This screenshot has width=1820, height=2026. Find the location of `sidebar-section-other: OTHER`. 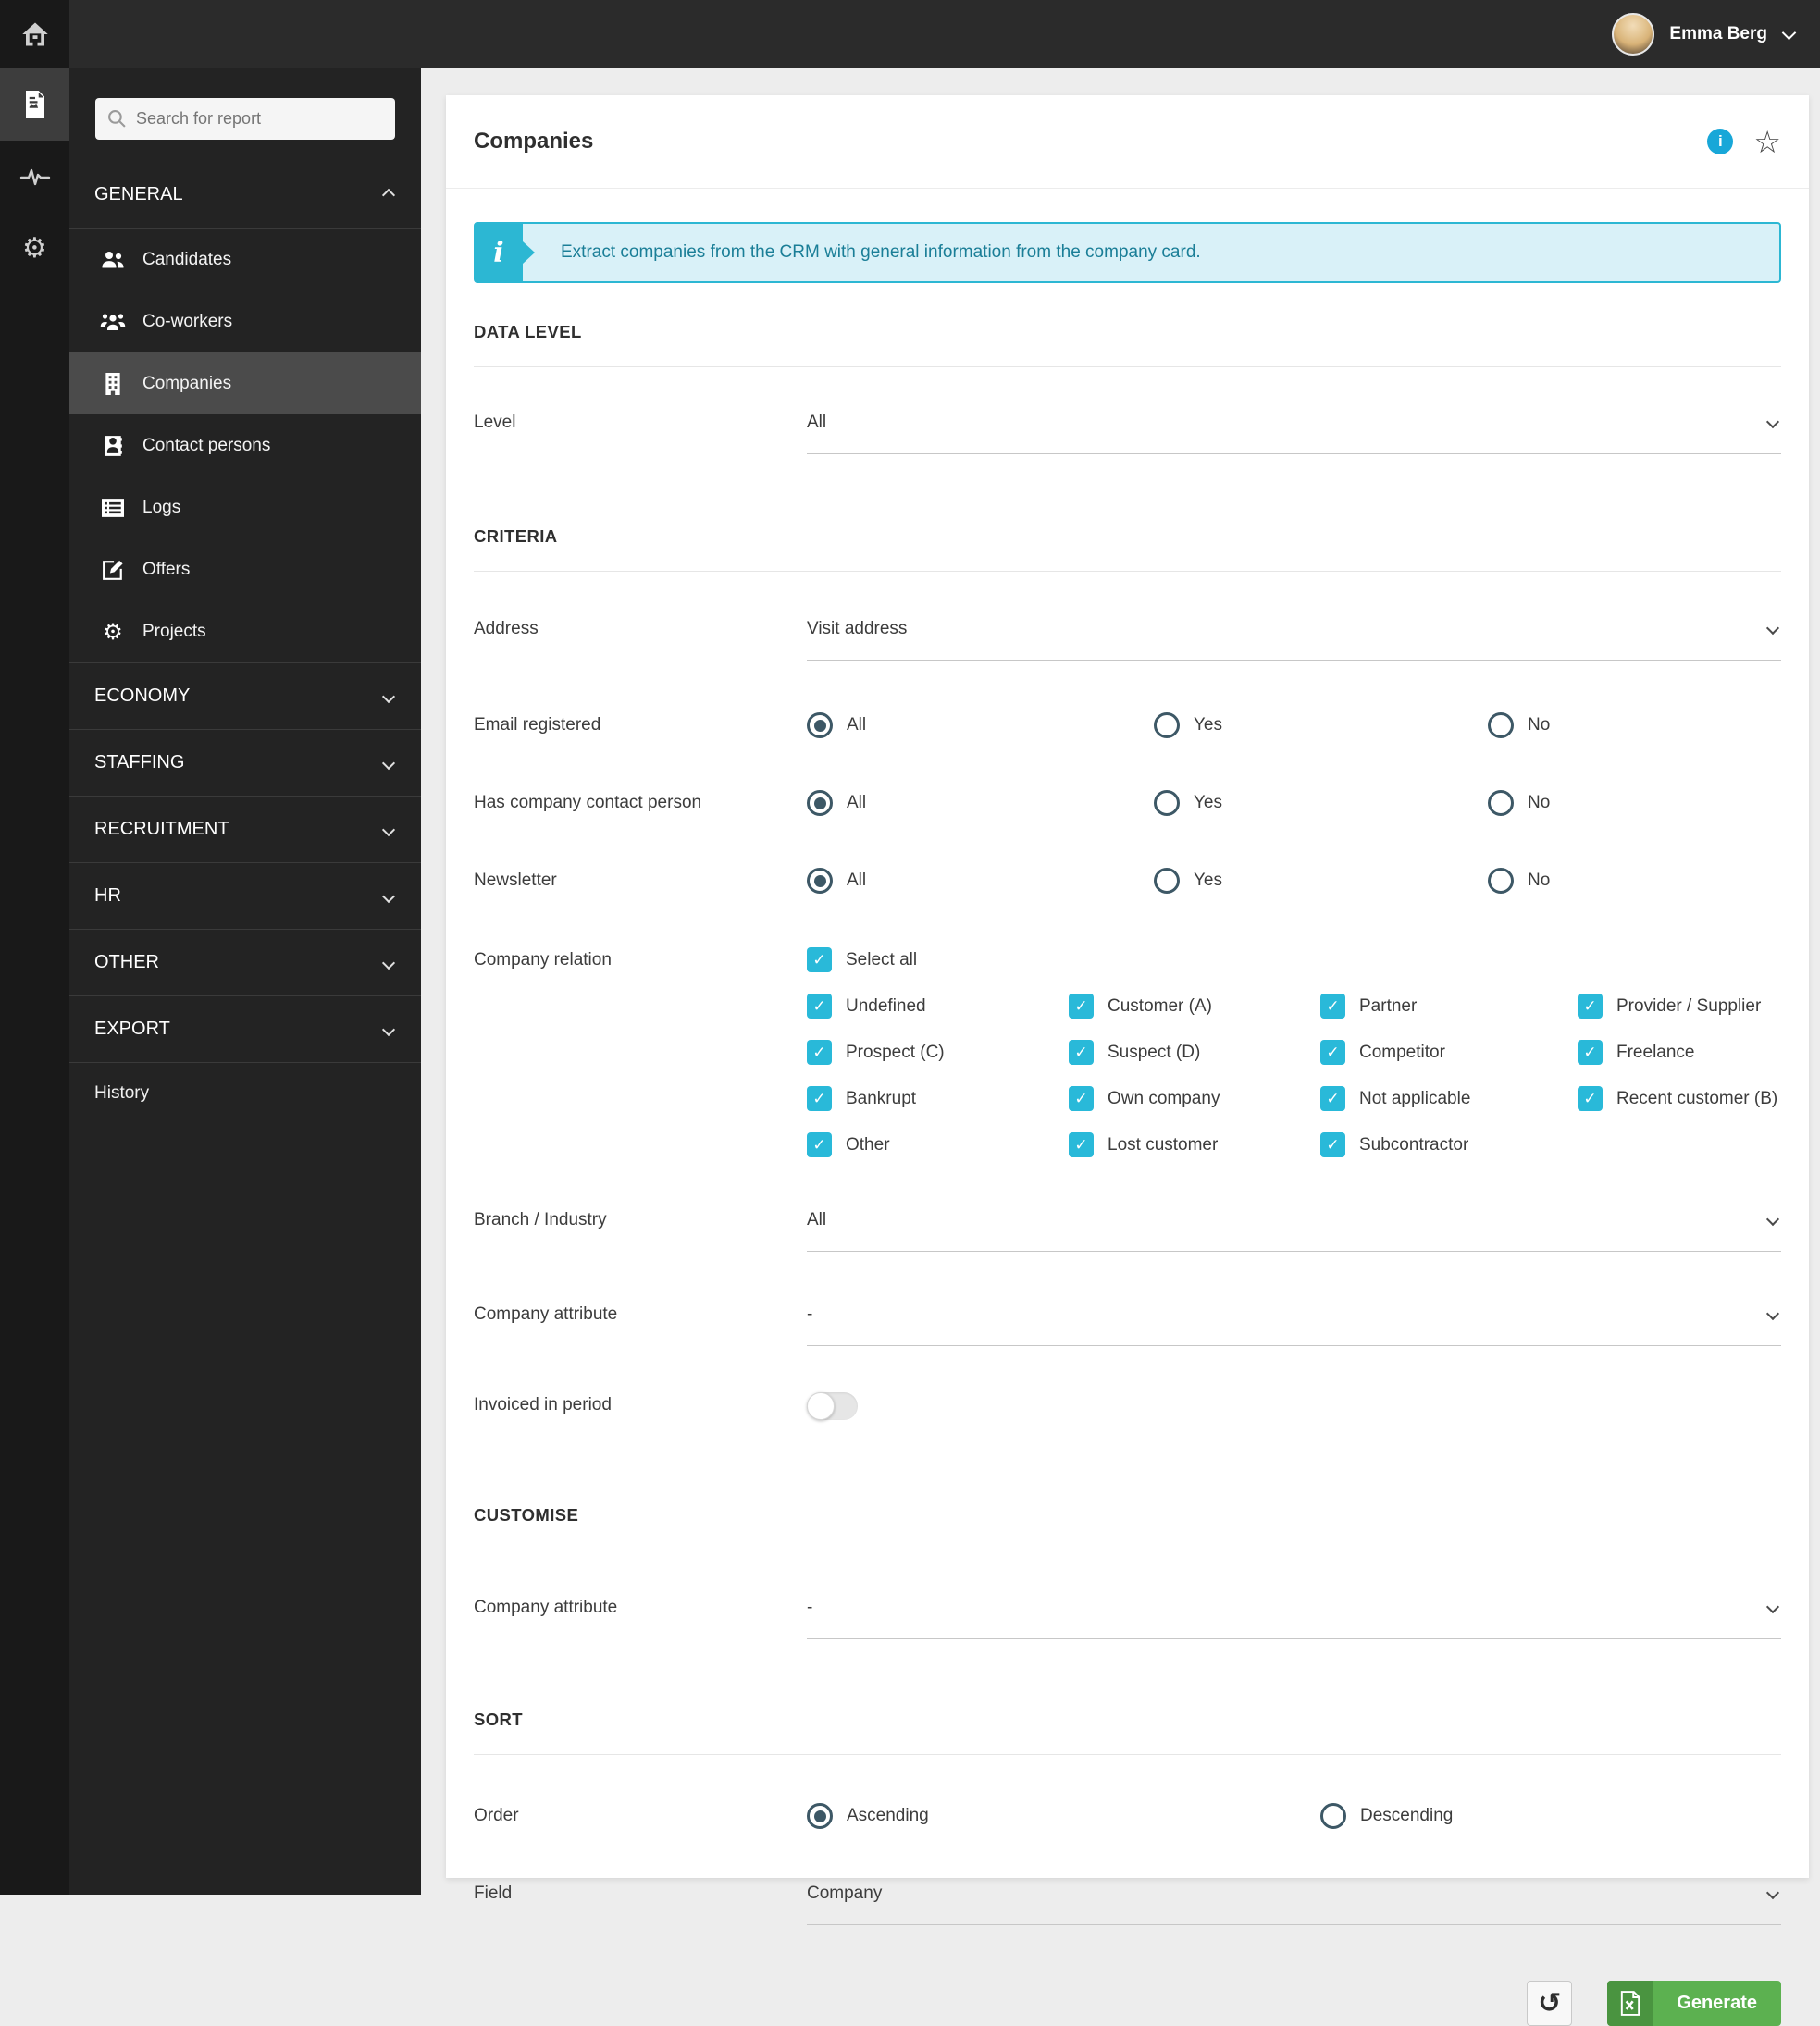

sidebar-section-other: OTHER is located at coordinates (245, 962).